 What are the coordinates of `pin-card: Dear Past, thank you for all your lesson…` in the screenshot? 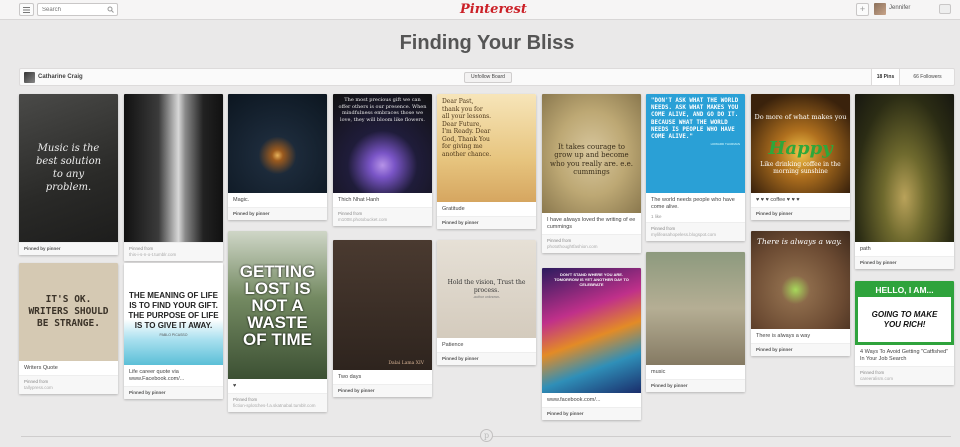 It's located at (486, 161).